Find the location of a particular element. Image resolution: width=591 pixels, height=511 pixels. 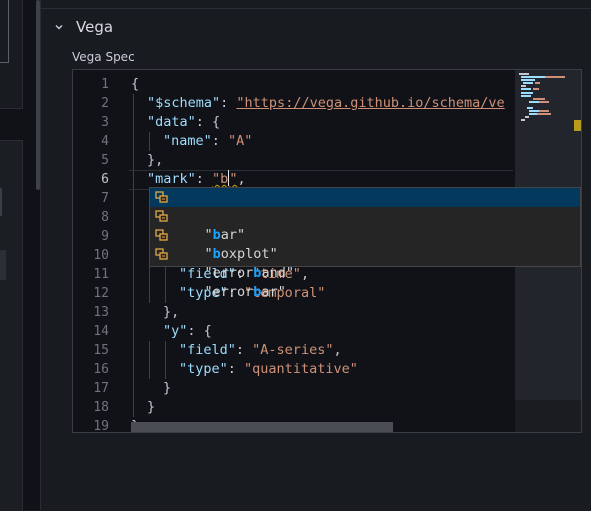

section-title: Vega is located at coordinates (95, 27).